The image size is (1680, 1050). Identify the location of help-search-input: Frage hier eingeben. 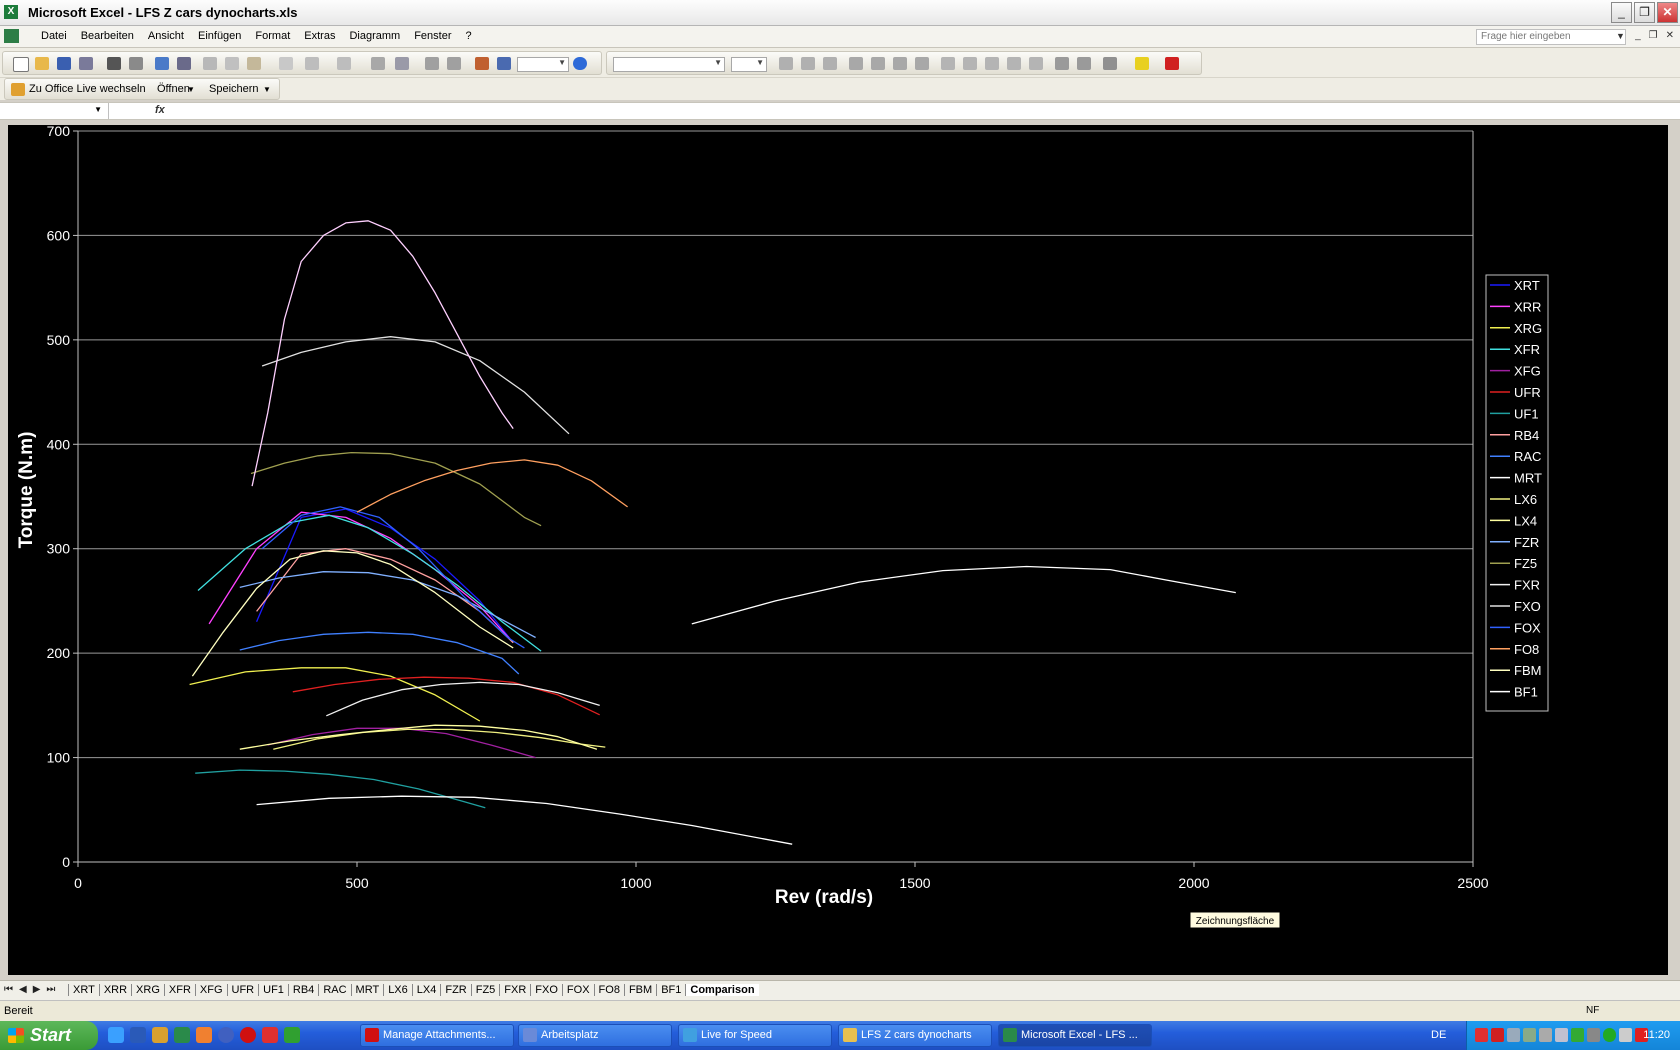
(1551, 37).